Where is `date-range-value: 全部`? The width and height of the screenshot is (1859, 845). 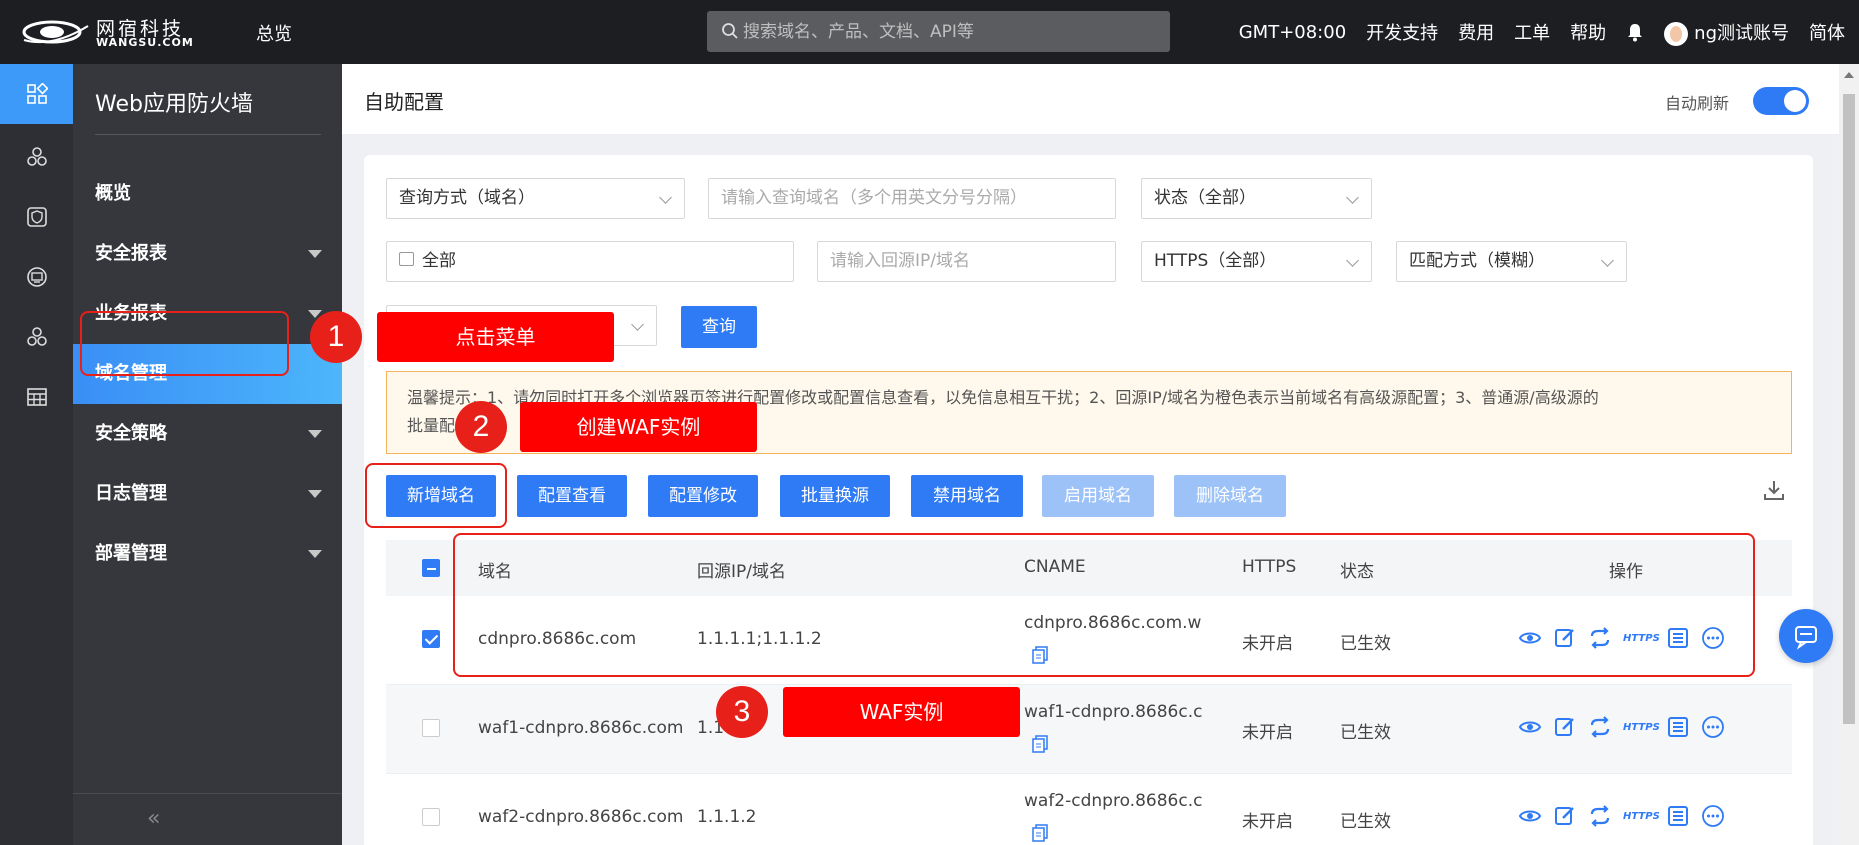
date-range-value: 全部 is located at coordinates (439, 261).